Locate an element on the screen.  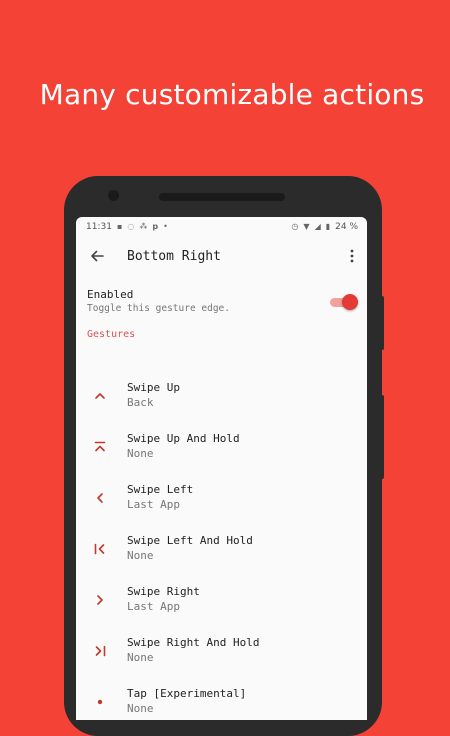
gesture-title: Tap [Experimental] is located at coordinates (187, 693).